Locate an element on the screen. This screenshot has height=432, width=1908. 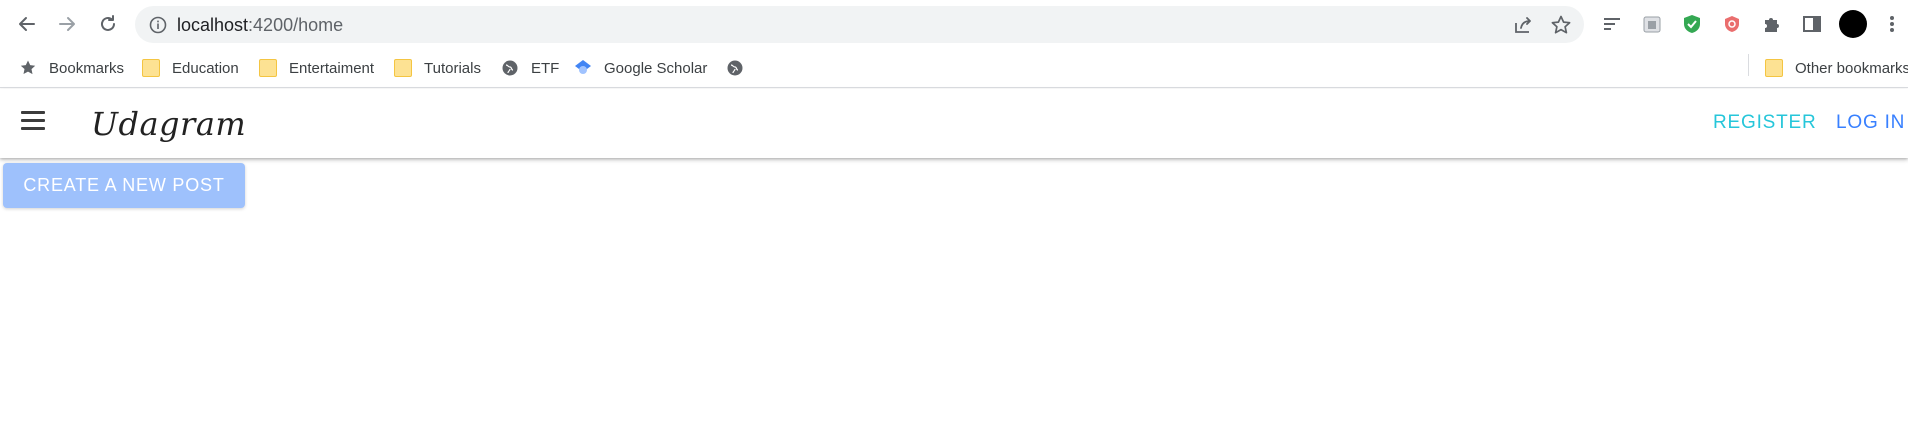
info-icon is located at coordinates (158, 25).